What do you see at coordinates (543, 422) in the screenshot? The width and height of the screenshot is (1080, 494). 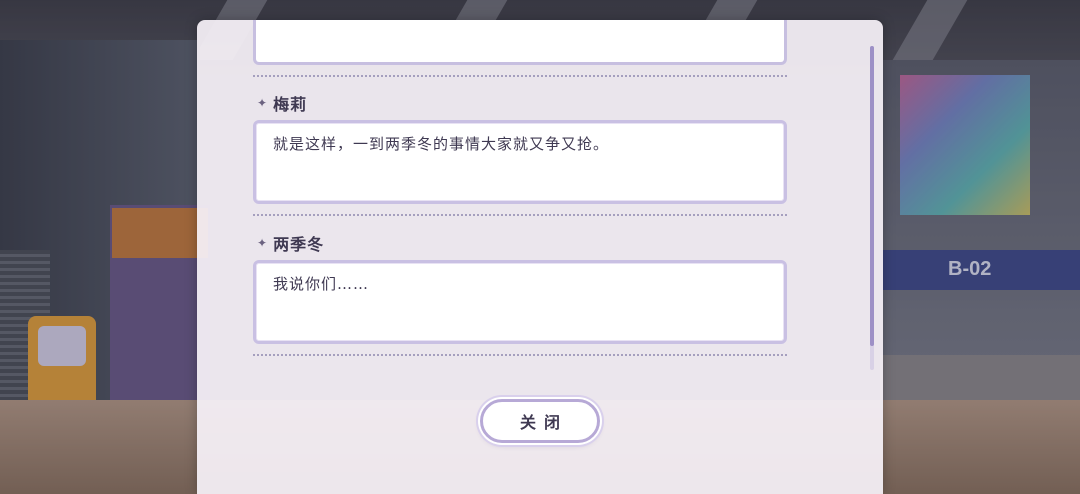 I see `close-button-label: 关闭` at bounding box center [543, 422].